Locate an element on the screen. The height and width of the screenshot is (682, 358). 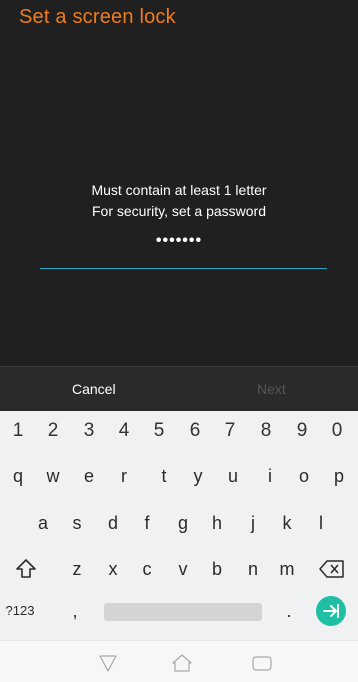
key-6: 6 is located at coordinates (195, 431).